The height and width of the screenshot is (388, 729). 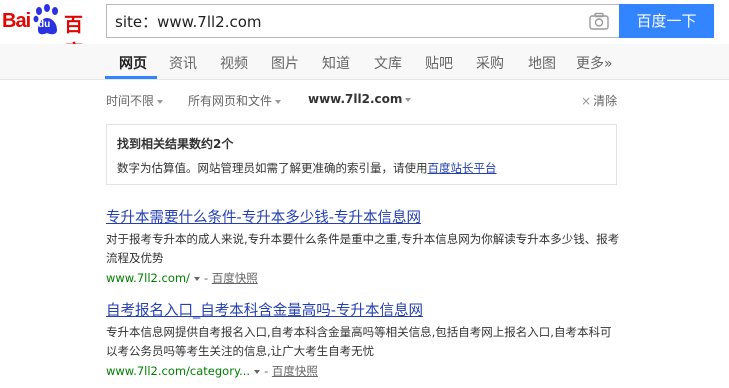 I want to click on result-count-desc: 数字为估算值。网站管理员如需了解更准确的索引量，请使用百度站长平台, so click(x=307, y=168).